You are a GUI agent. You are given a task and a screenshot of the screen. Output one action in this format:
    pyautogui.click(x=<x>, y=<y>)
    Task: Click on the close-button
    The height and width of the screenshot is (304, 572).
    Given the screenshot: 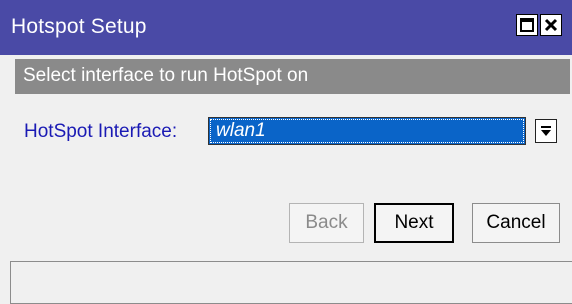 What is the action you would take?
    pyautogui.click(x=551, y=25)
    